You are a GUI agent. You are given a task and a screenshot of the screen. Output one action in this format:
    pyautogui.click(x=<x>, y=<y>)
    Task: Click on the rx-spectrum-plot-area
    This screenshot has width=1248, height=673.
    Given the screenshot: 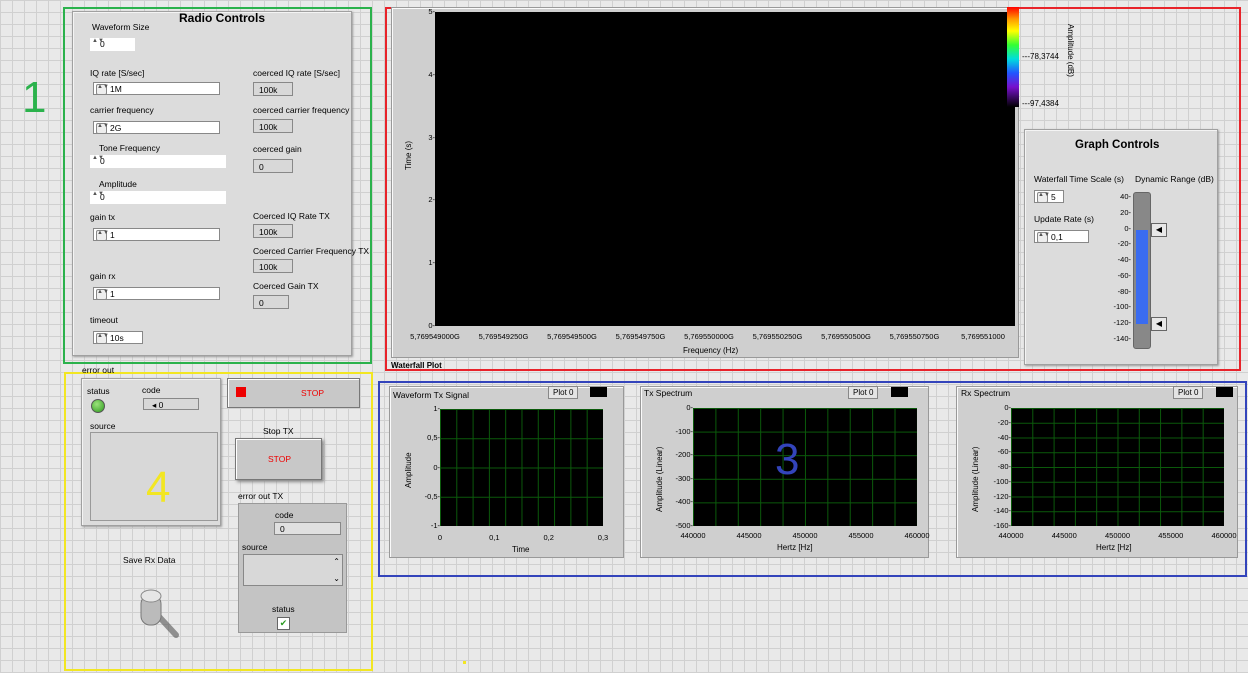 What is the action you would take?
    pyautogui.click(x=1117, y=467)
    